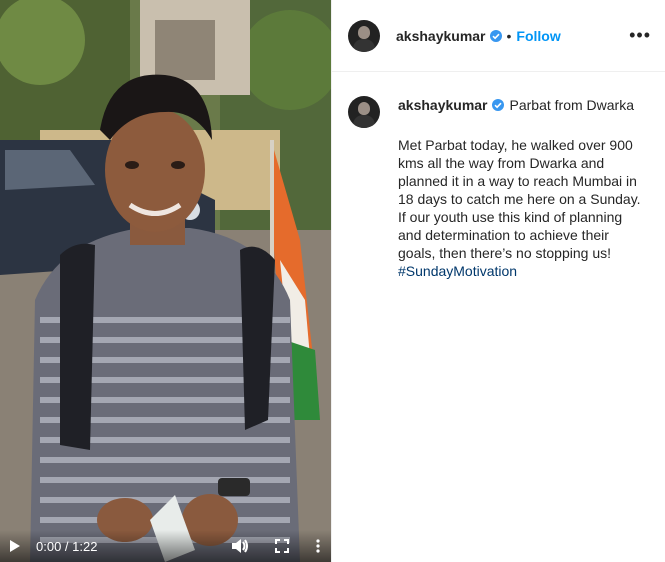  I want to click on post-header: akshaykumar • Follow •••, so click(498, 36).